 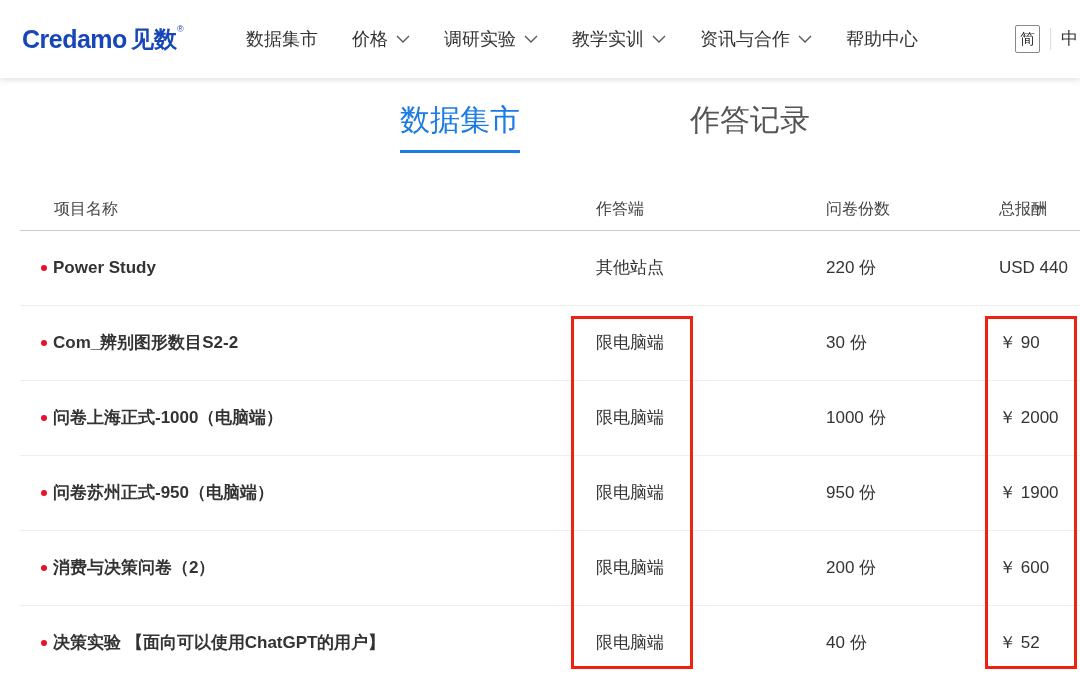 I want to click on table-cell-text: ￥ 1900, so click(x=1029, y=493).